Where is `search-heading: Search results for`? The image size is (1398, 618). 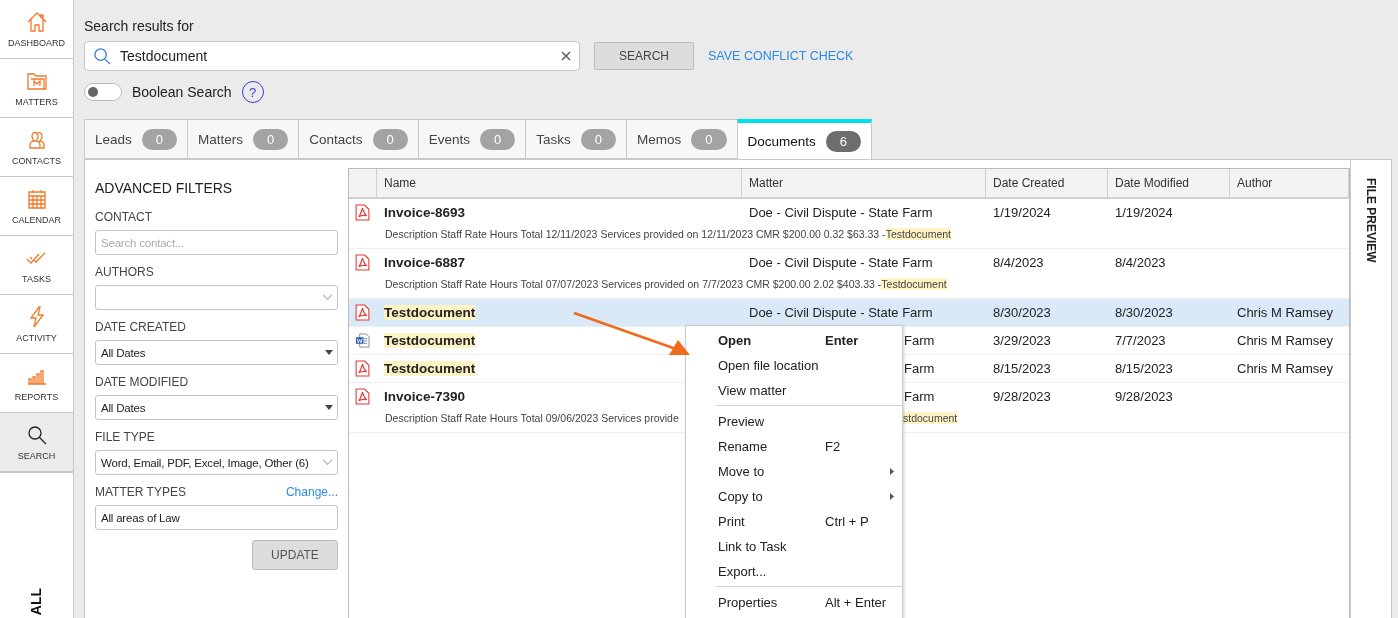 search-heading: Search results for is located at coordinates (139, 26).